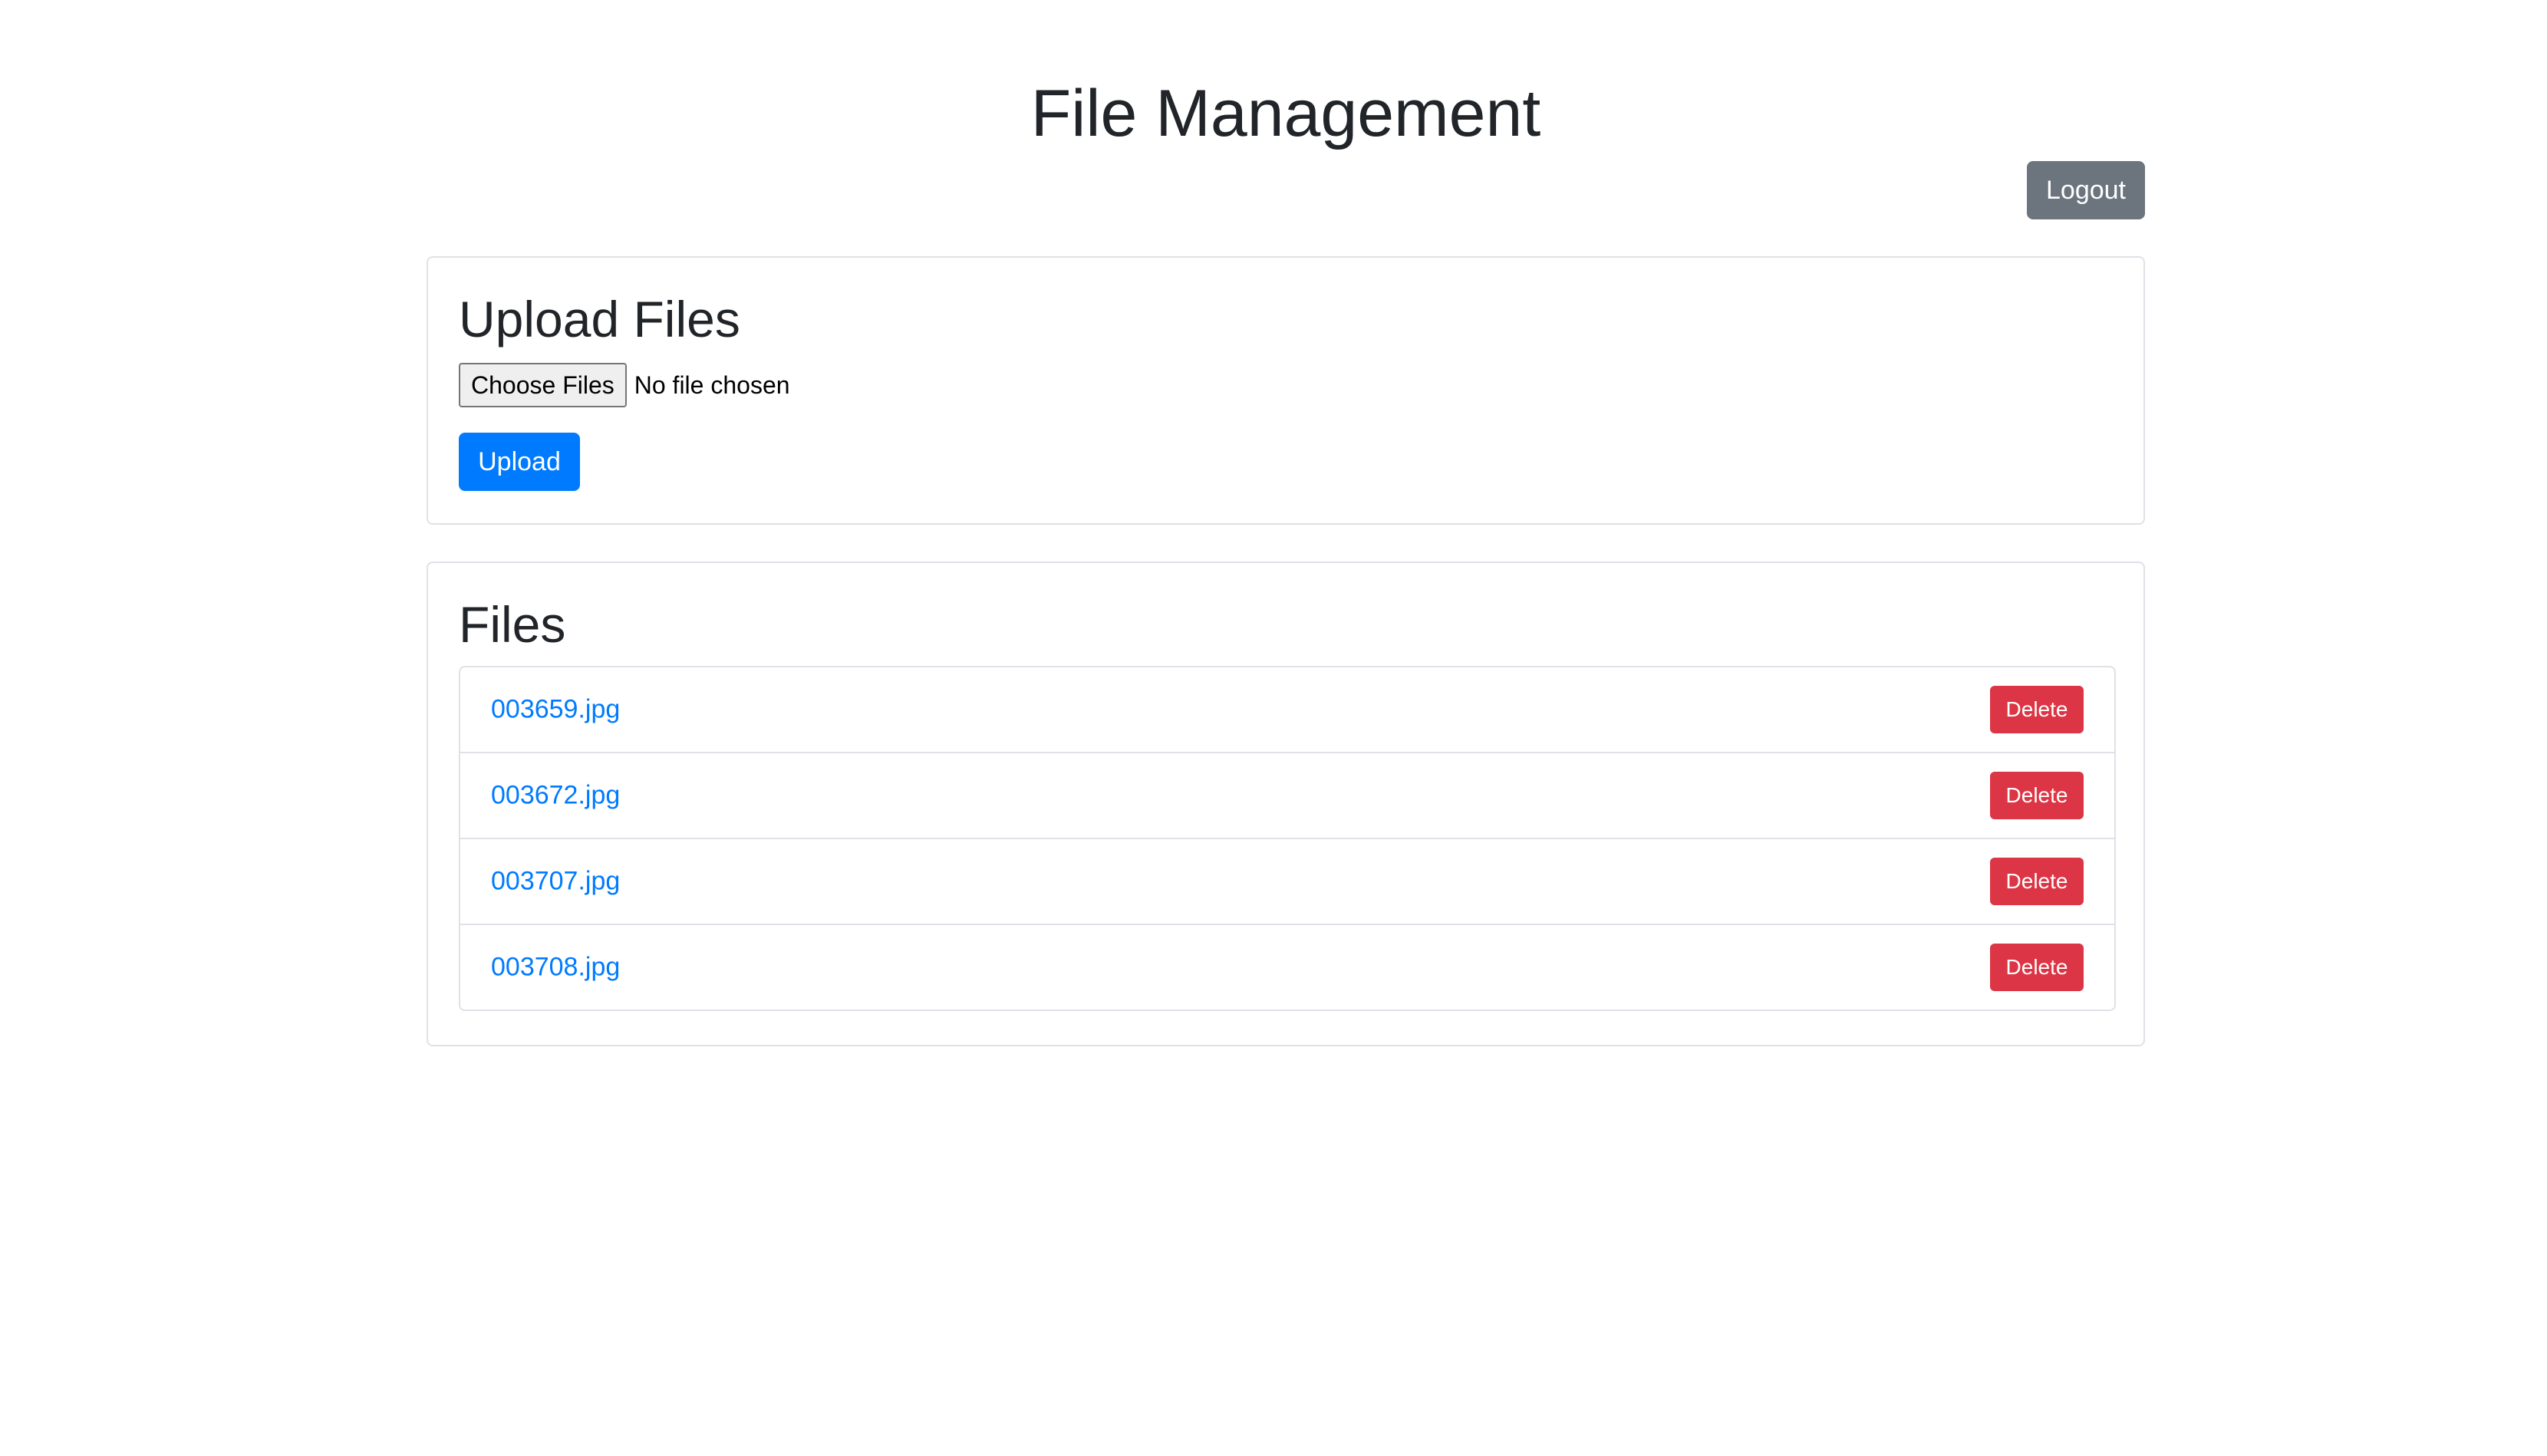 This screenshot has height=1456, width=2547. I want to click on upload-heading: Upload Files, so click(599, 319).